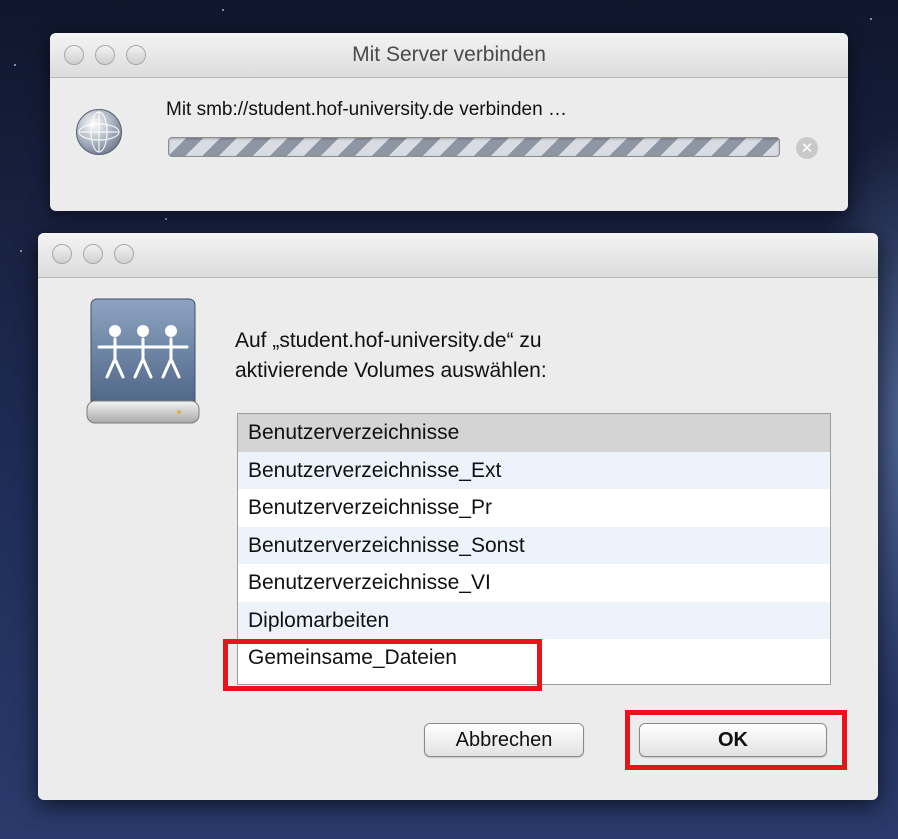 The width and height of the screenshot is (898, 839). I want to click on dialog-titlebar, so click(458, 255).